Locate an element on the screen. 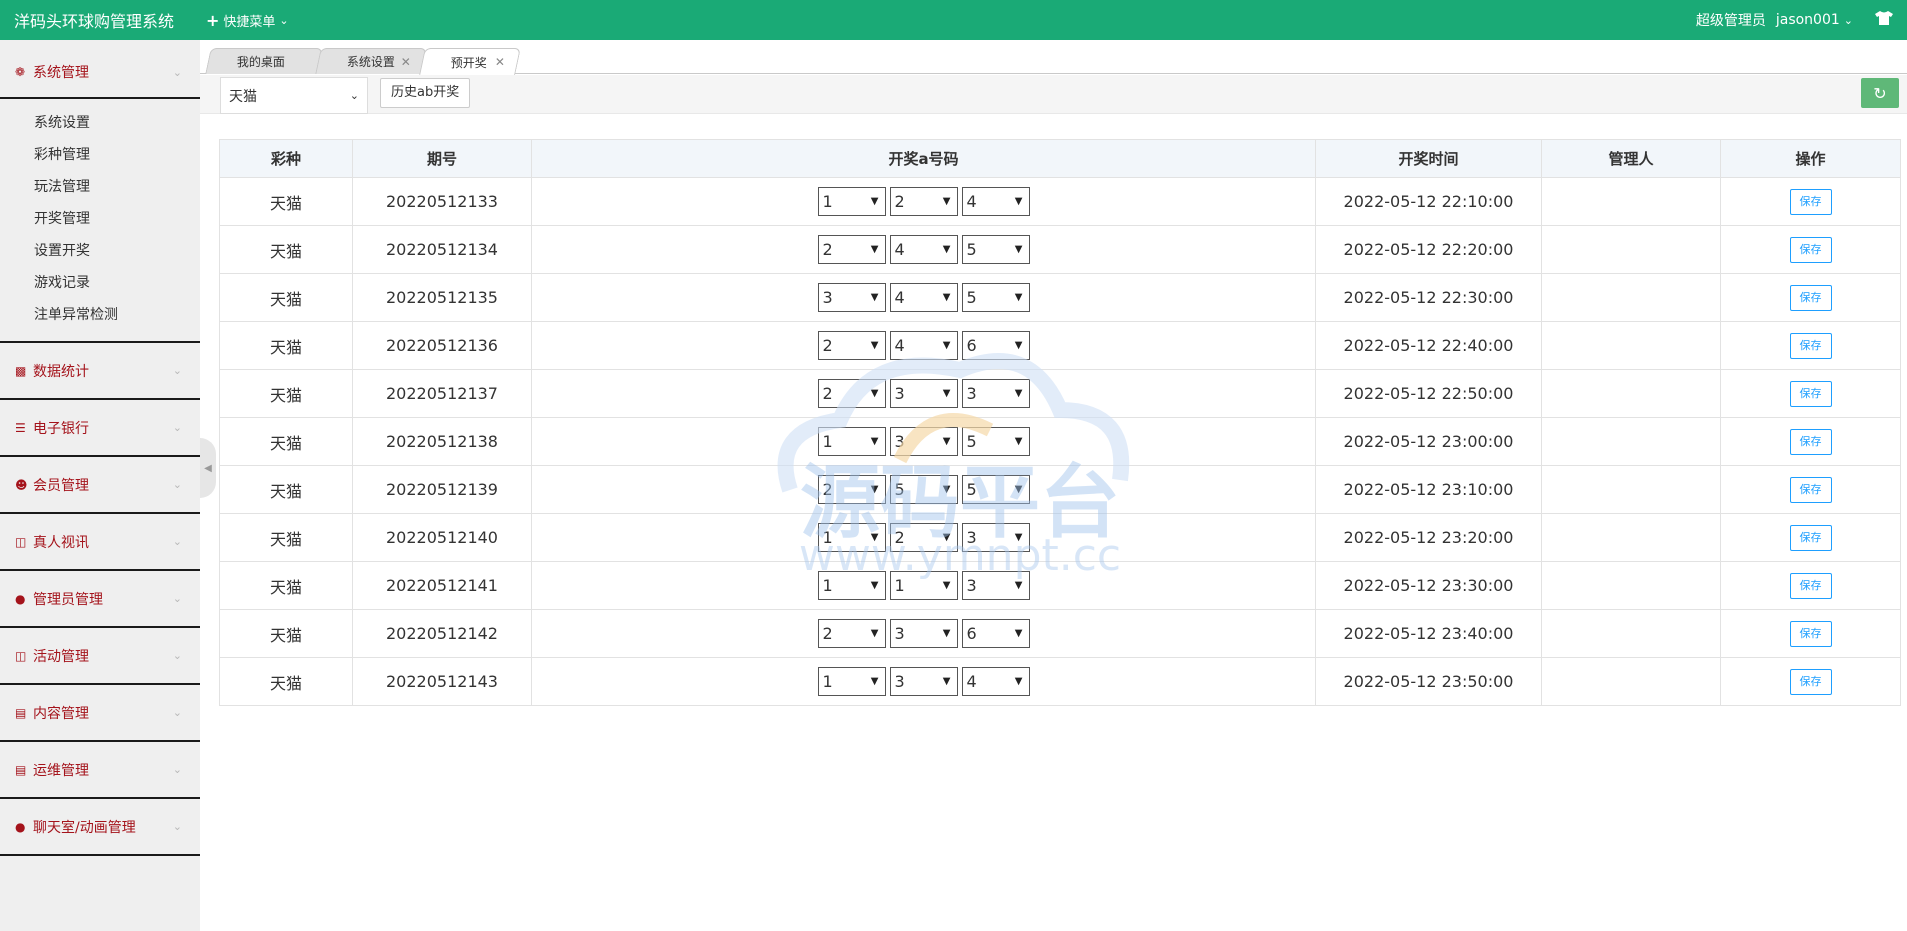 This screenshot has width=1907, height=931. tab-my-desktop: 我的桌面 is located at coordinates (264, 61).